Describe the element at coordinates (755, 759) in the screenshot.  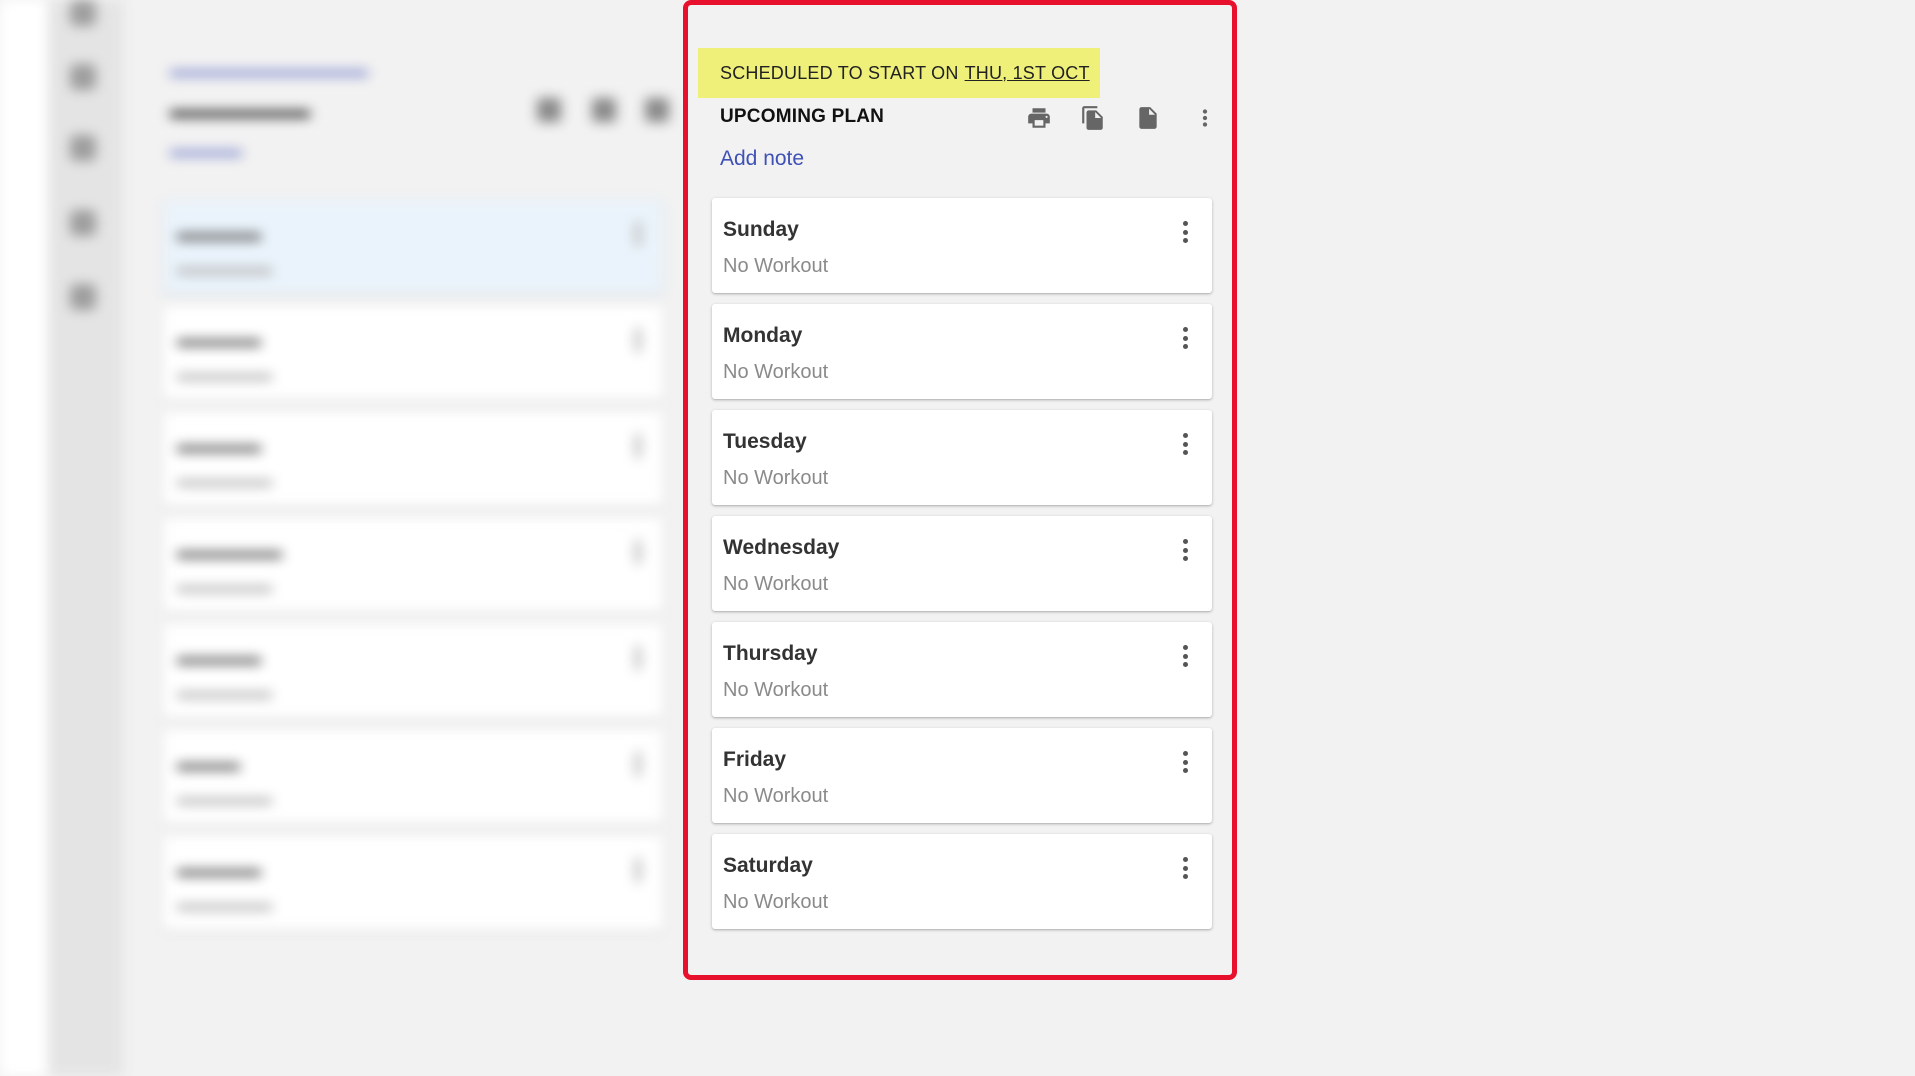
I see `day-name: Friday` at that location.